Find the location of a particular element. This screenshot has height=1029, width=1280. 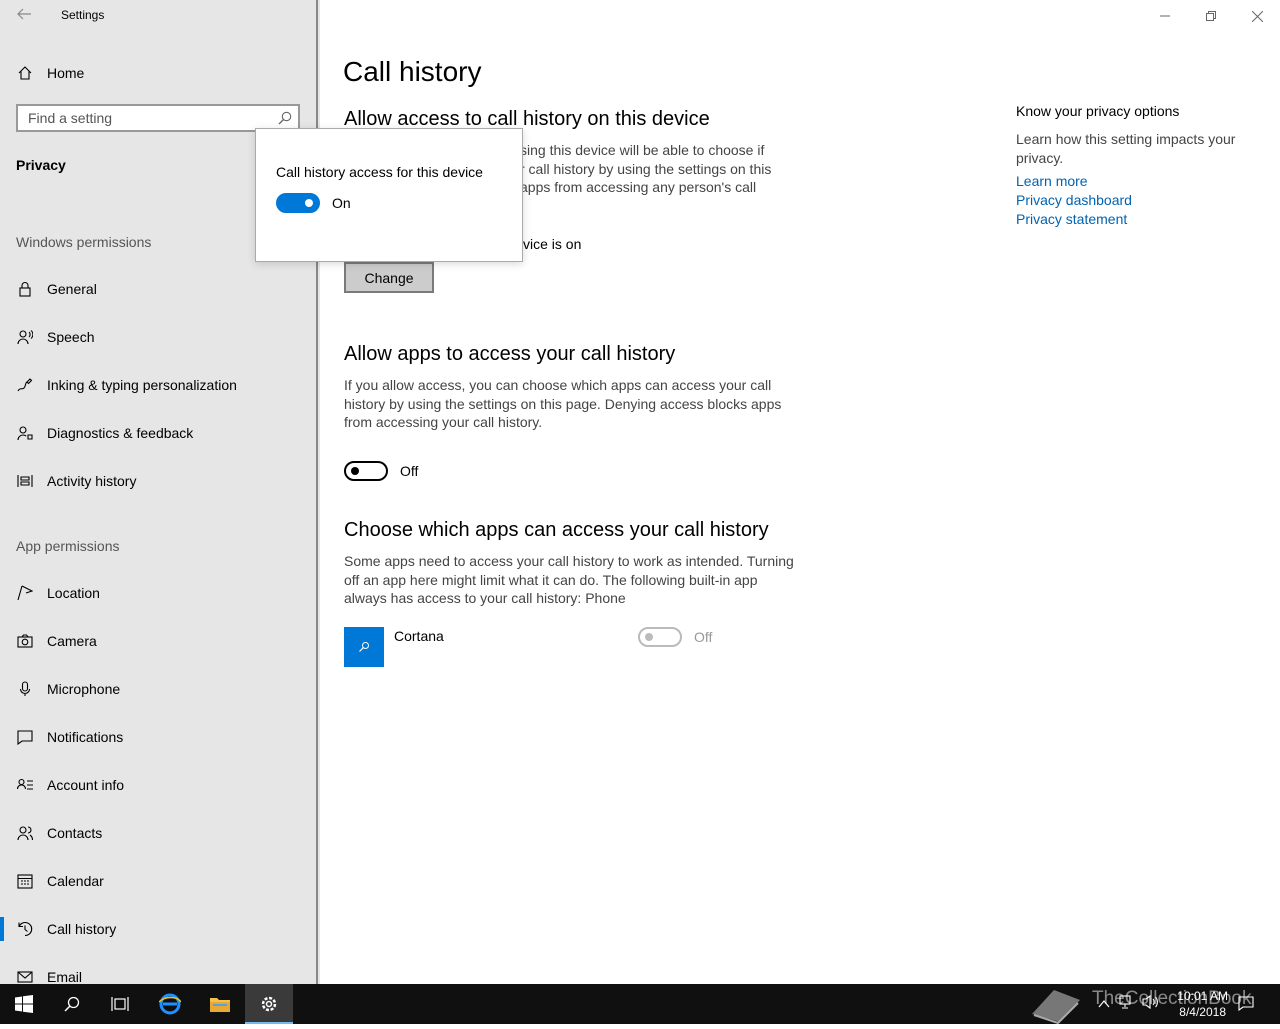

inking-icon is located at coordinates (25, 385).